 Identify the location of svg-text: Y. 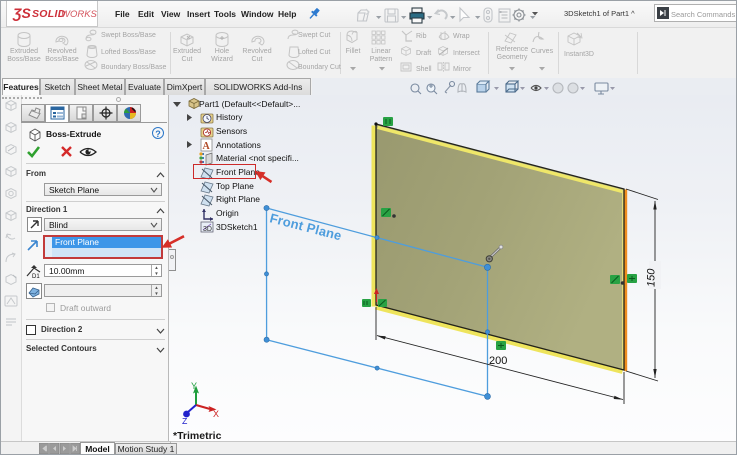
(194, 386).